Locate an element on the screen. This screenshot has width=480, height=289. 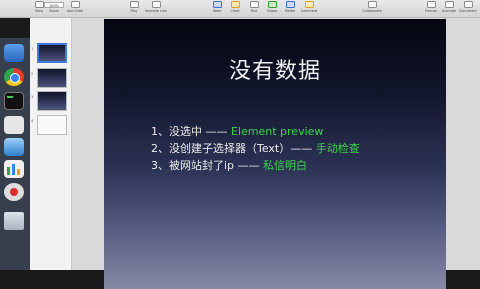
finder-icon is located at coordinates (14, 53).